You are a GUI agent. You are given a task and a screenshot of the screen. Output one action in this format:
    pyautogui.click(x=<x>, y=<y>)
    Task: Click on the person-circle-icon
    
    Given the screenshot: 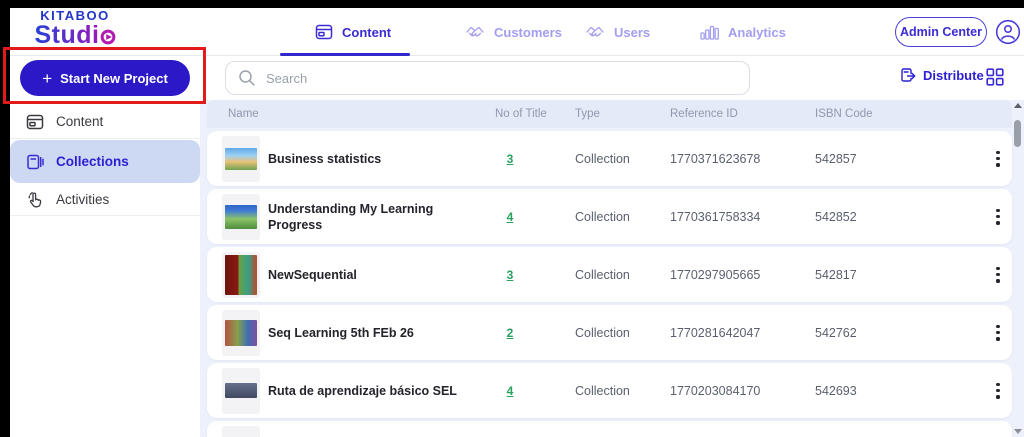 What is the action you would take?
    pyautogui.click(x=1008, y=32)
    